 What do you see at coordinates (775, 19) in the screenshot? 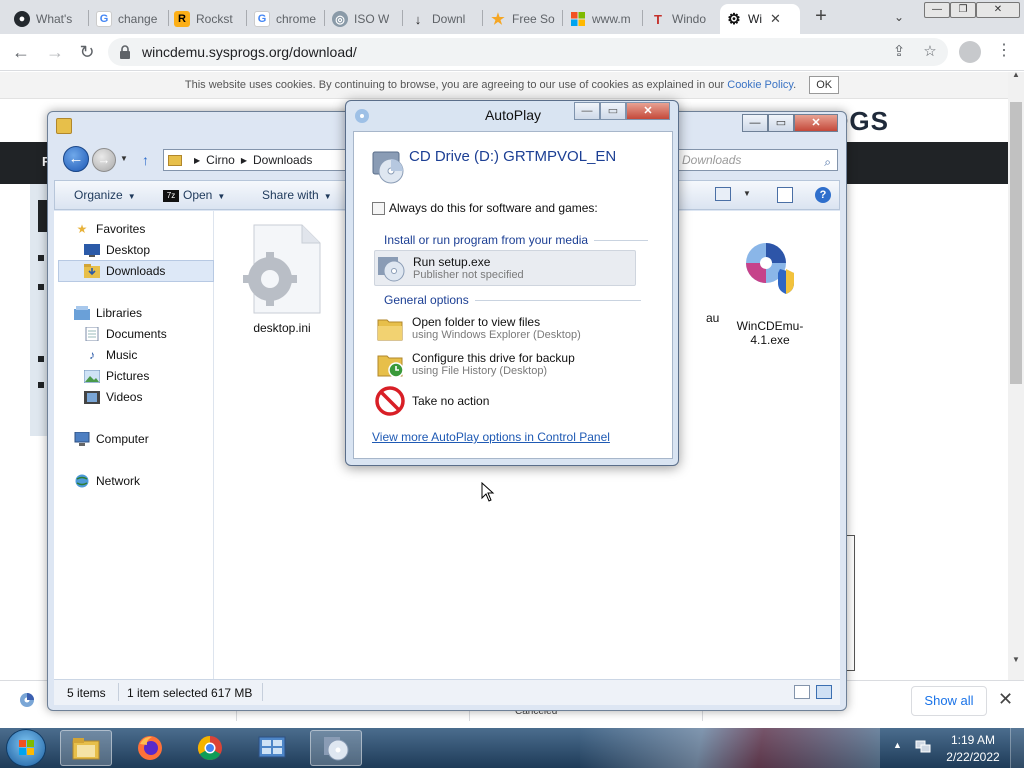
I see `tab-close-icon: ✕` at bounding box center [775, 19].